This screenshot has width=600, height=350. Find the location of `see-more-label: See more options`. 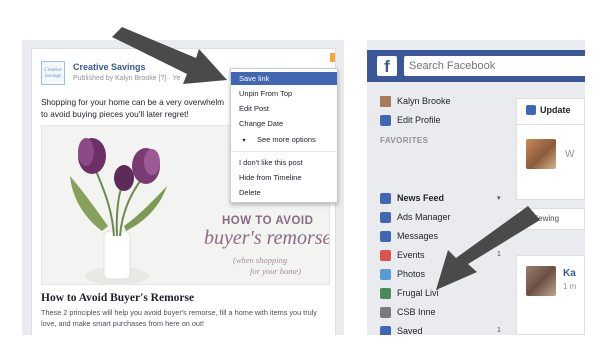

see-more-label: See more options is located at coordinates (286, 139).